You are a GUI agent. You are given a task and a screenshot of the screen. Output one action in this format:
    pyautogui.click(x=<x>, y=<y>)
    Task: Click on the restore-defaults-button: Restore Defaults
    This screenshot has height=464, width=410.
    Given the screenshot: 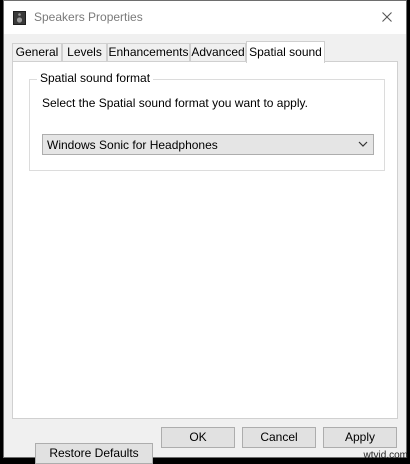 What is the action you would take?
    pyautogui.click(x=94, y=453)
    